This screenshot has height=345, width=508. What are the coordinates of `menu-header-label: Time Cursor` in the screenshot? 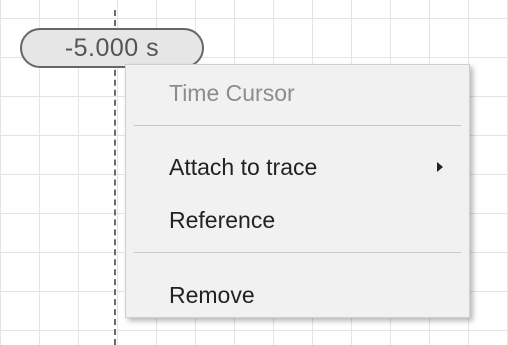 It's located at (232, 93).